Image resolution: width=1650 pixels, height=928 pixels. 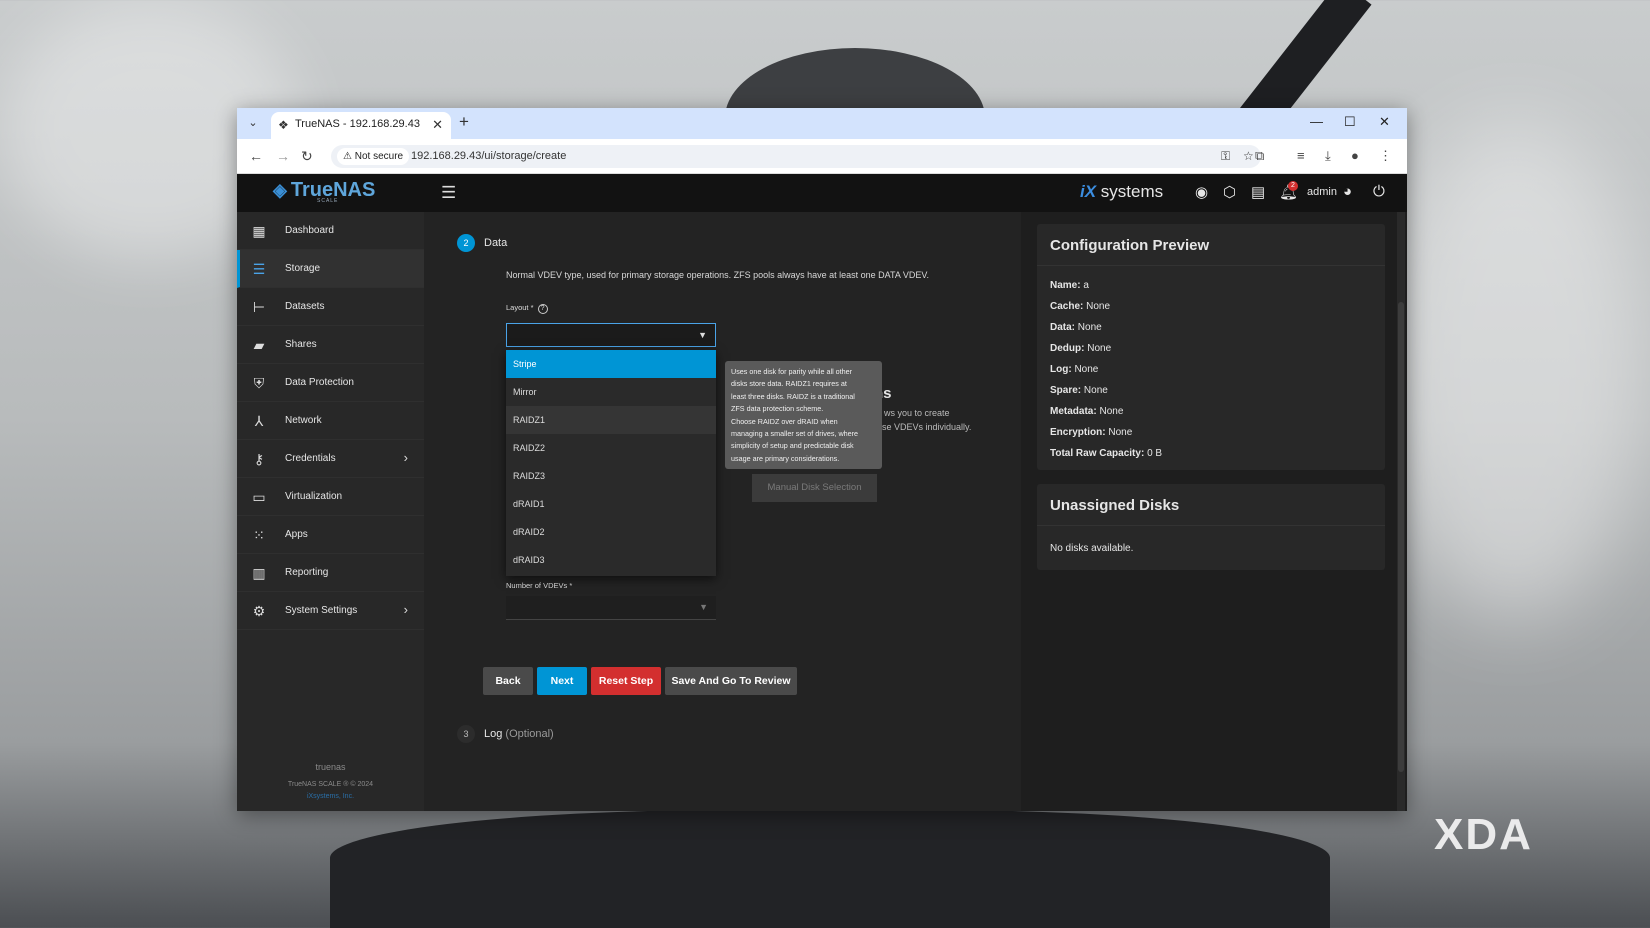 I want to click on sidebar-item-label: Storage, so click(x=303, y=268).